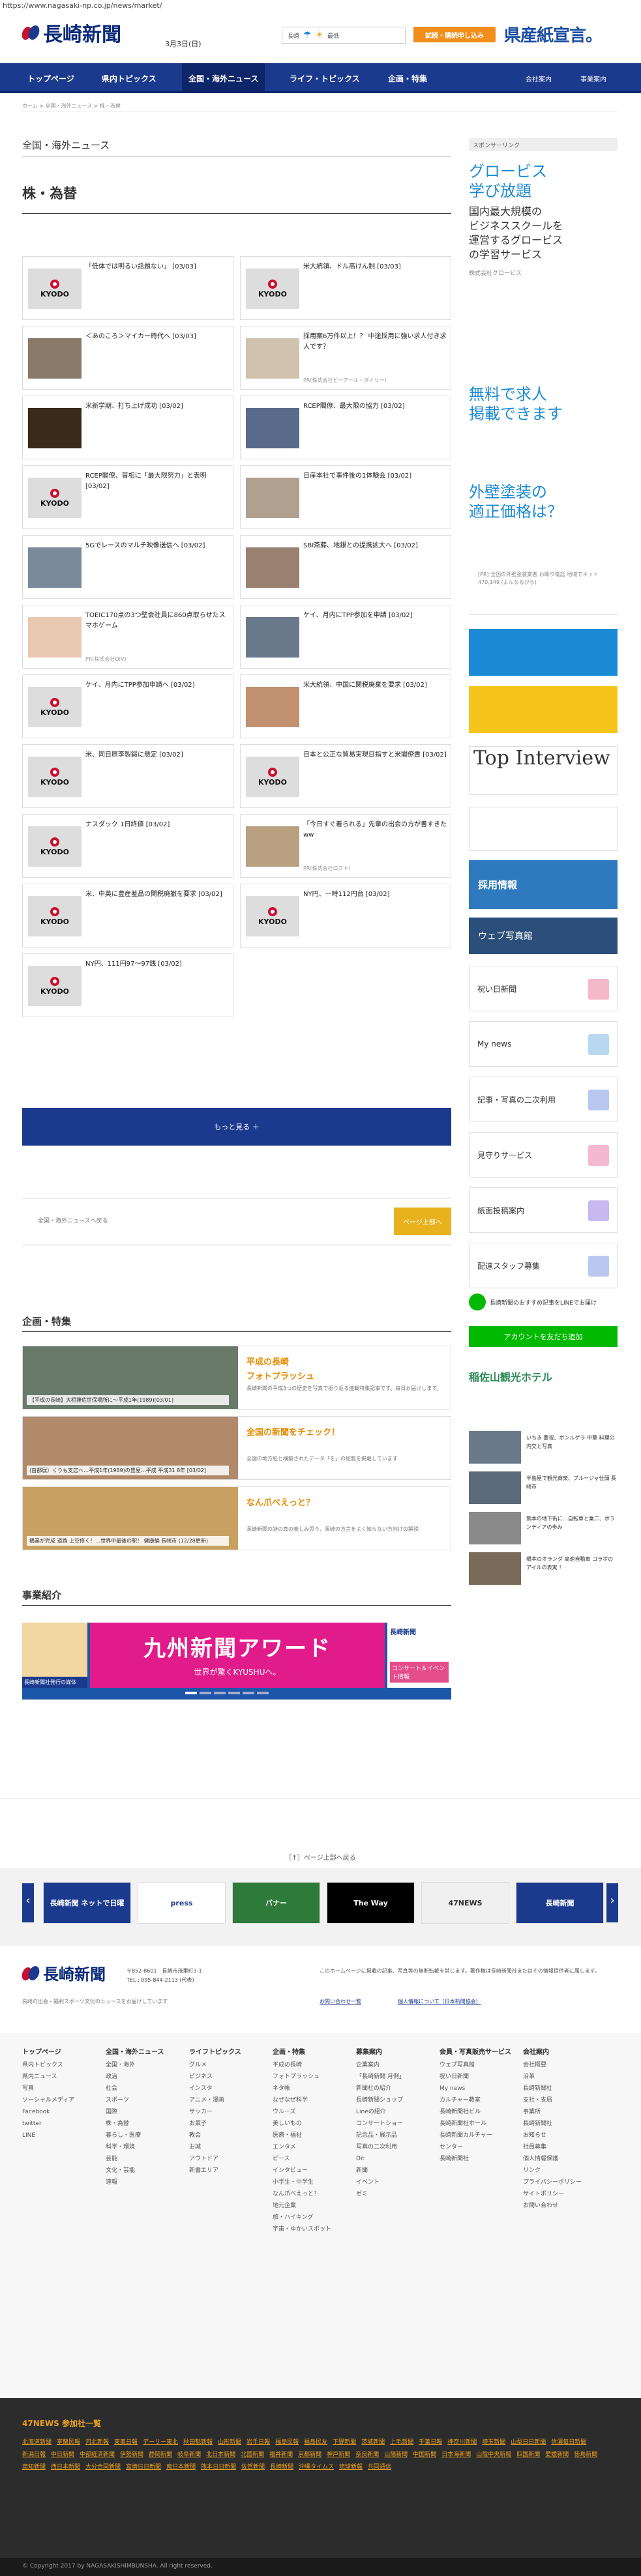 Image resolution: width=641 pixels, height=2576 pixels. I want to click on article-card: 5Gでレースのマルチ映像送信へ [03/02], so click(127, 567).